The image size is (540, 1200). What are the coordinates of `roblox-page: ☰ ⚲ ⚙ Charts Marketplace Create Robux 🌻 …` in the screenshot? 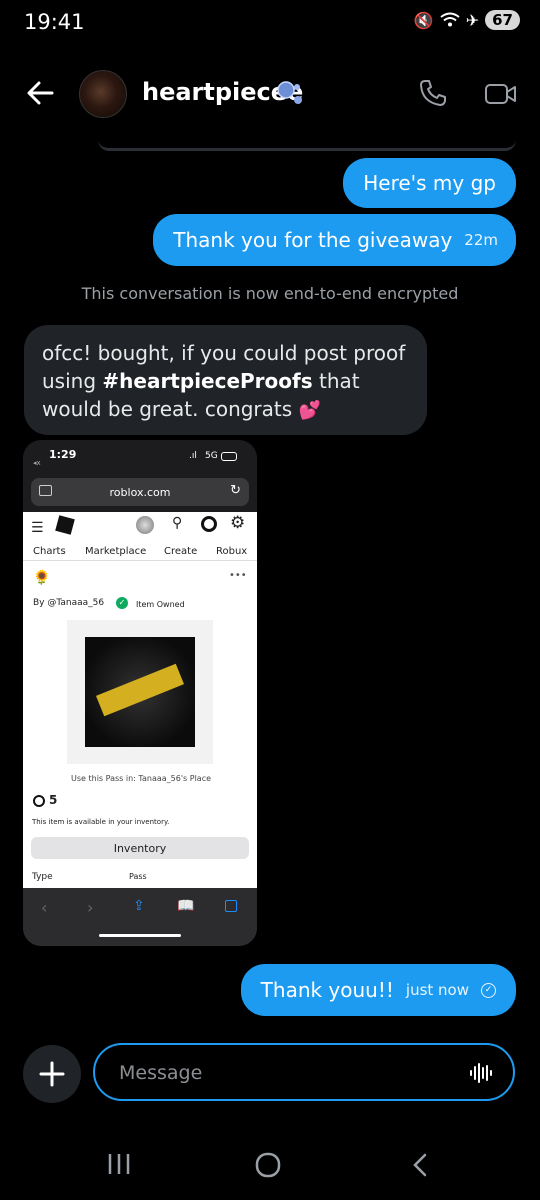 It's located at (140, 700).